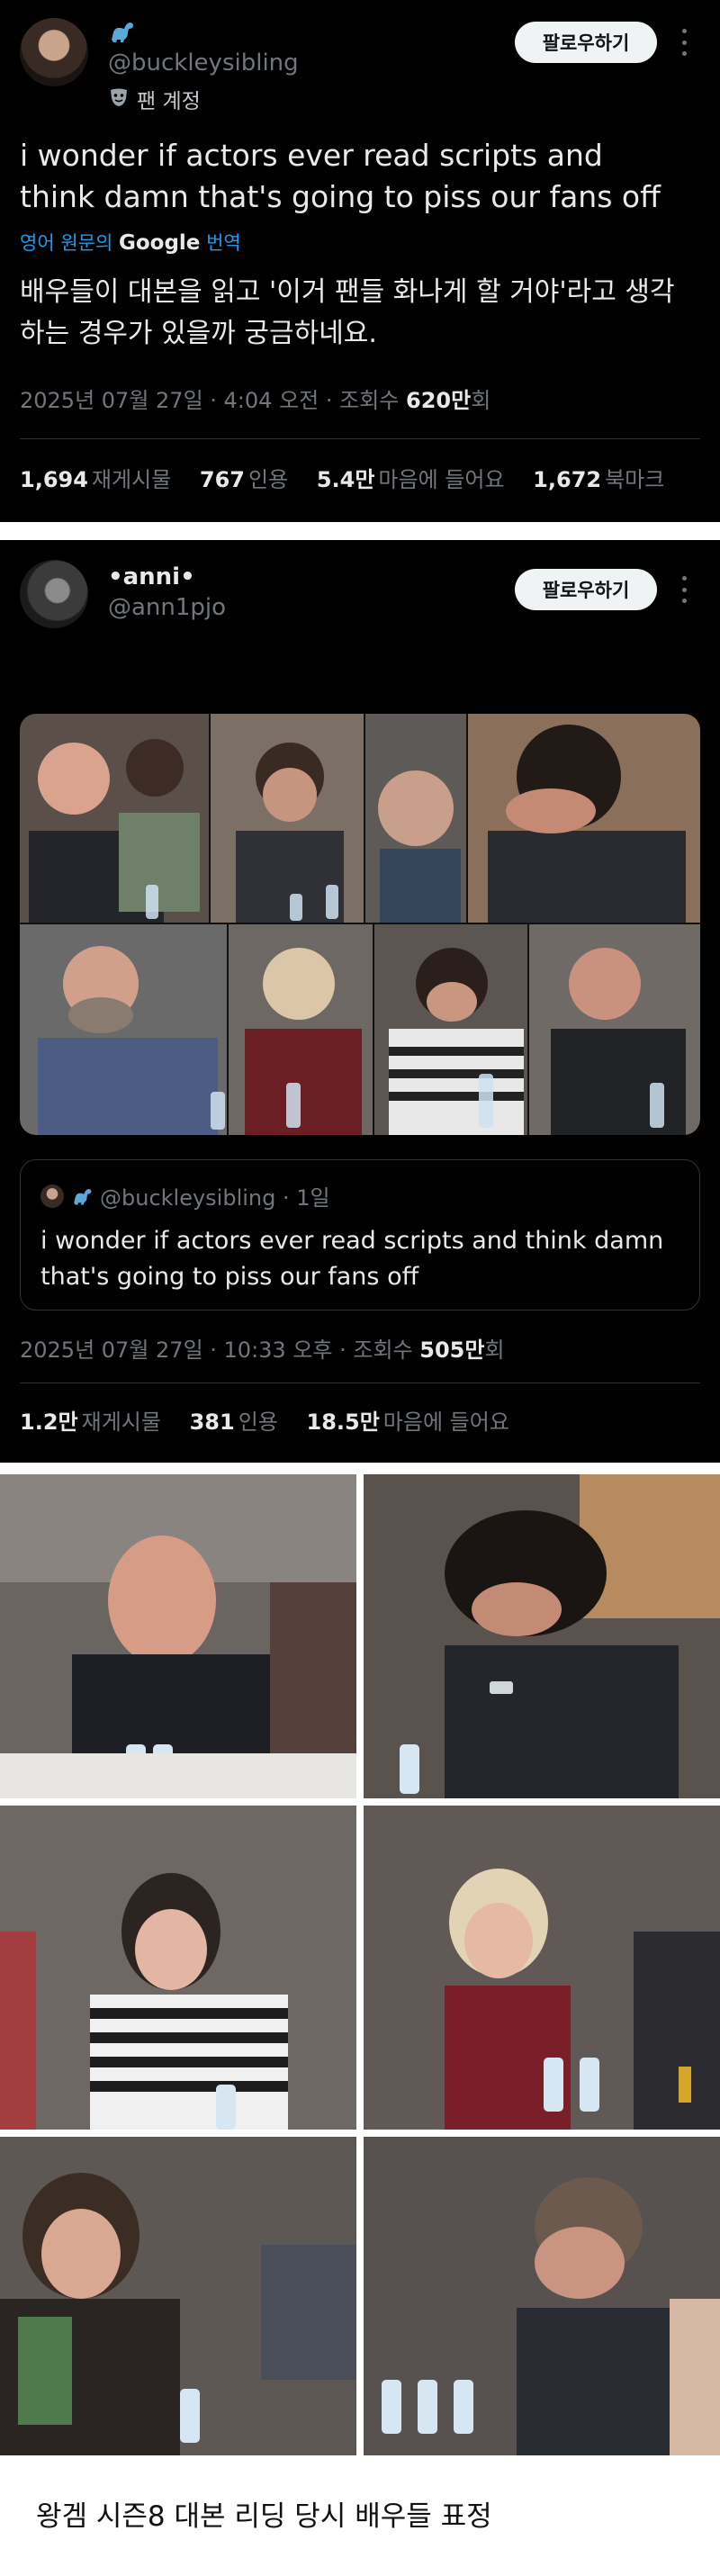  Describe the element at coordinates (452, 1350) in the screenshot. I see `view-count: 505만` at that location.